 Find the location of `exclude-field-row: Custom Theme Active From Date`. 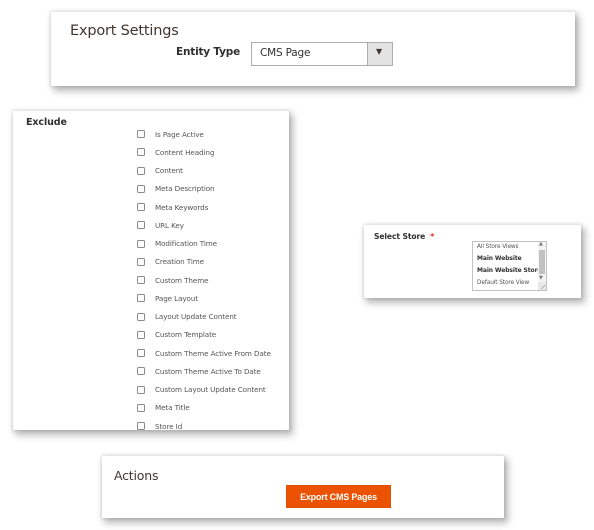

exclude-field-row: Custom Theme Active From Date is located at coordinates (204, 353).